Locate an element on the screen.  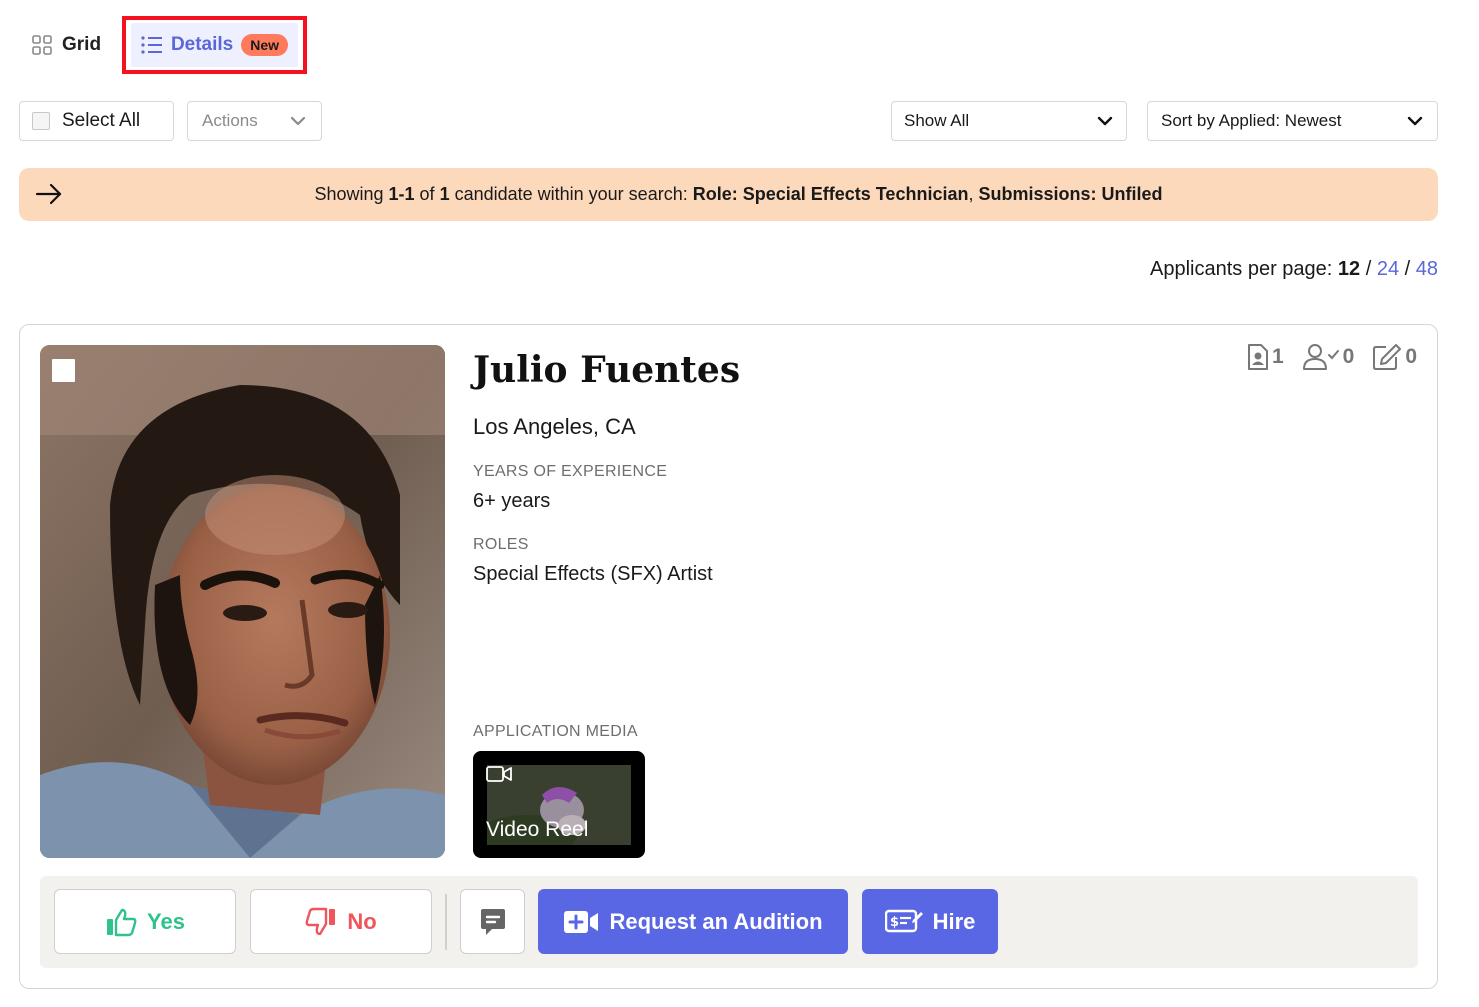
video-add-icon is located at coordinates (581, 921).